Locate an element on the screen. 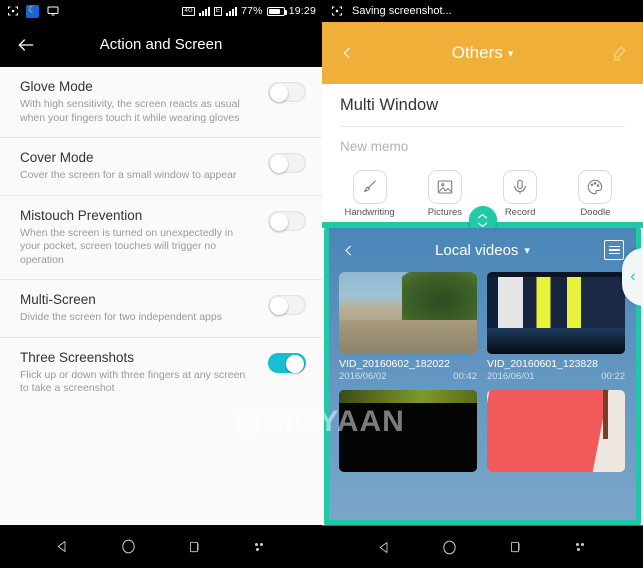 This screenshot has width=643, height=568. setting-title: Glove Mode is located at coordinates (56, 86).